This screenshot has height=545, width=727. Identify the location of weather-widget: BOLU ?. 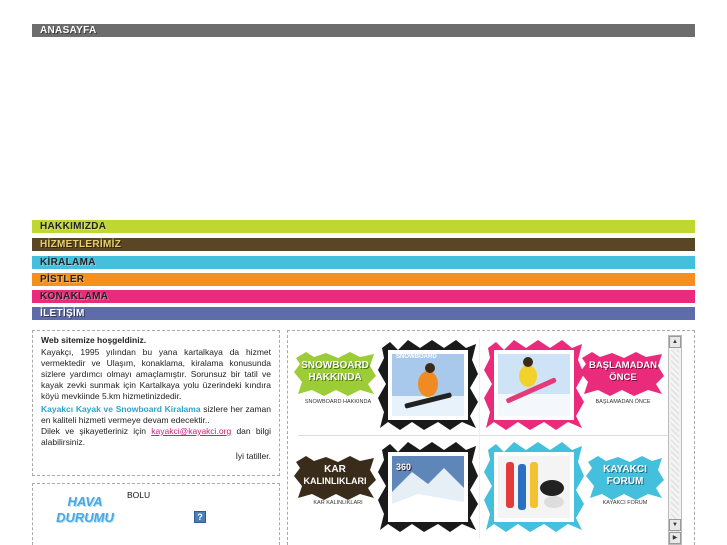
(199, 514).